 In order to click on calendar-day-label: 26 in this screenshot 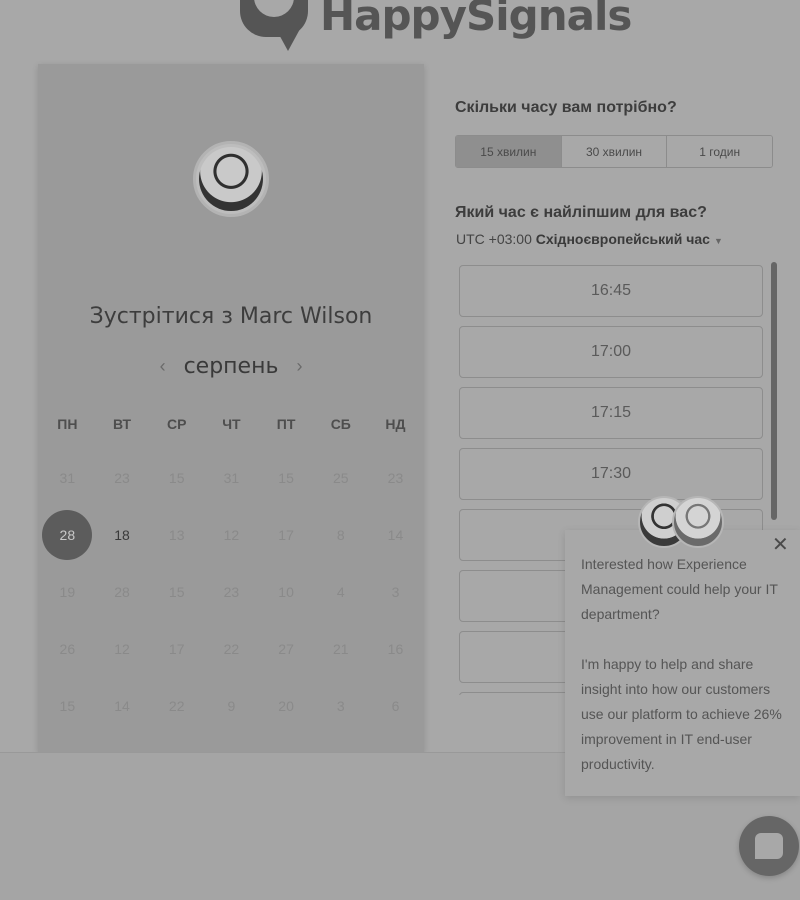, I will do `click(67, 648)`.